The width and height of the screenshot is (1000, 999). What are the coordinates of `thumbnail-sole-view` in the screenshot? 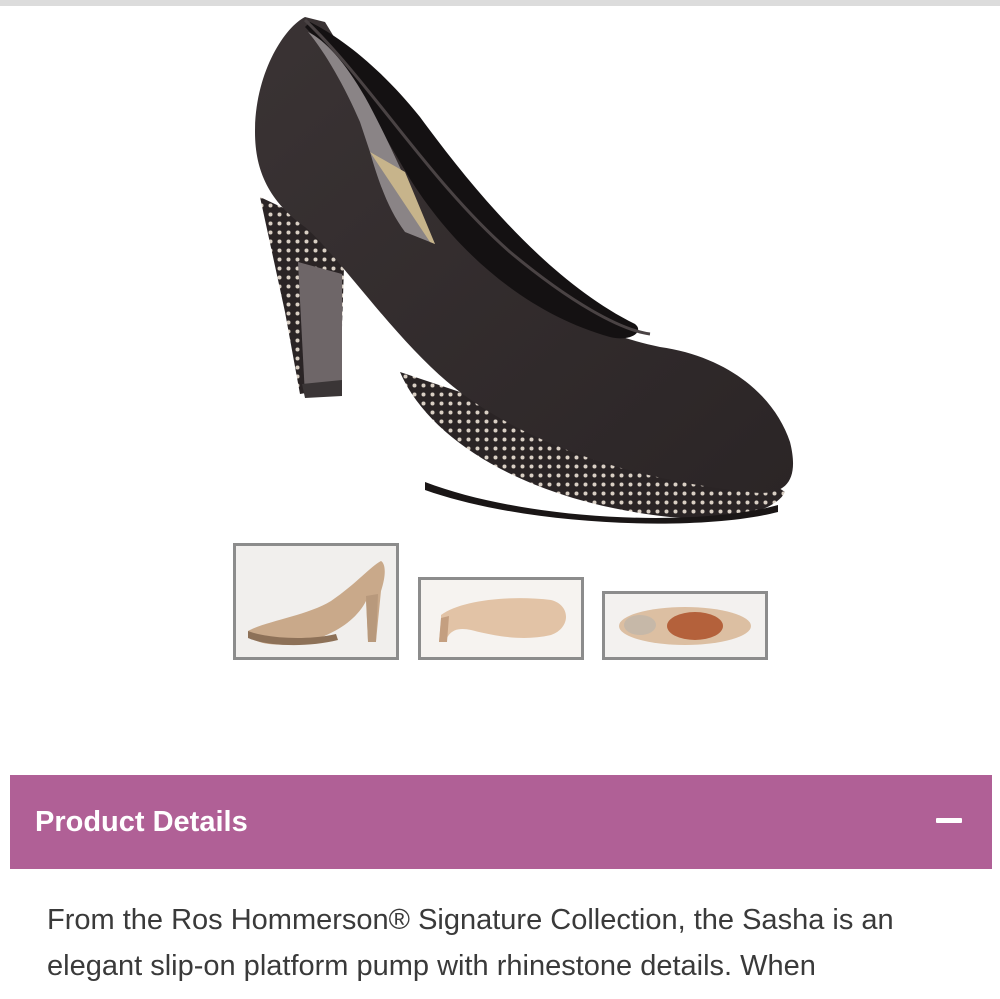 It's located at (501, 618).